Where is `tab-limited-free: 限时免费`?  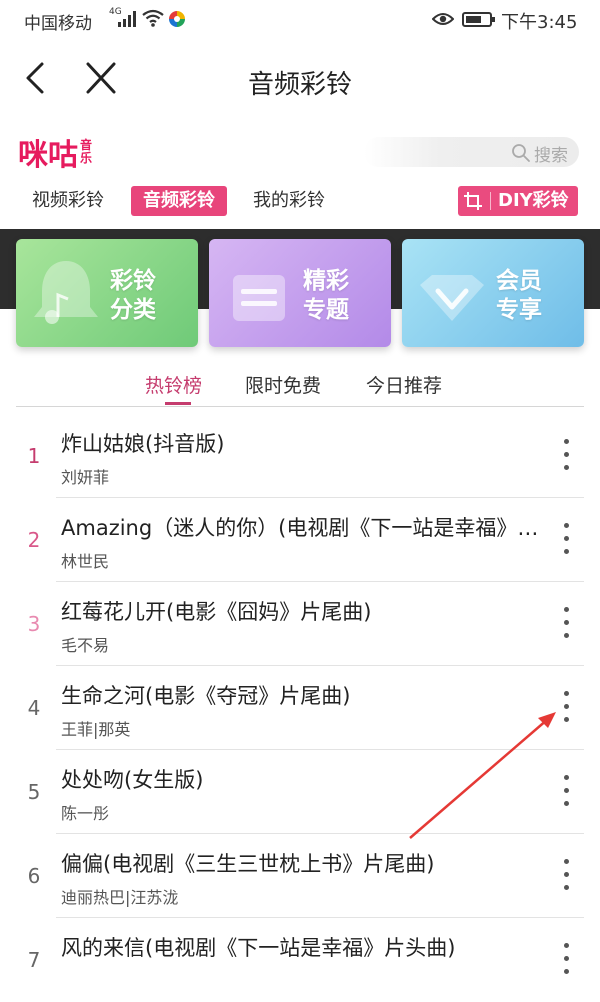 tab-limited-free: 限时免费 is located at coordinates (283, 384).